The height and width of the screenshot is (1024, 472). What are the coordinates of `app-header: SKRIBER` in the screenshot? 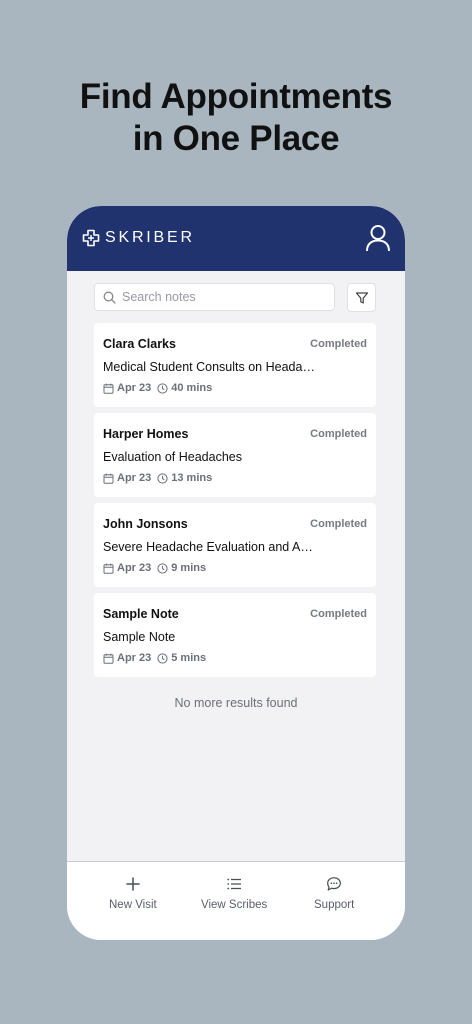 It's located at (236, 238).